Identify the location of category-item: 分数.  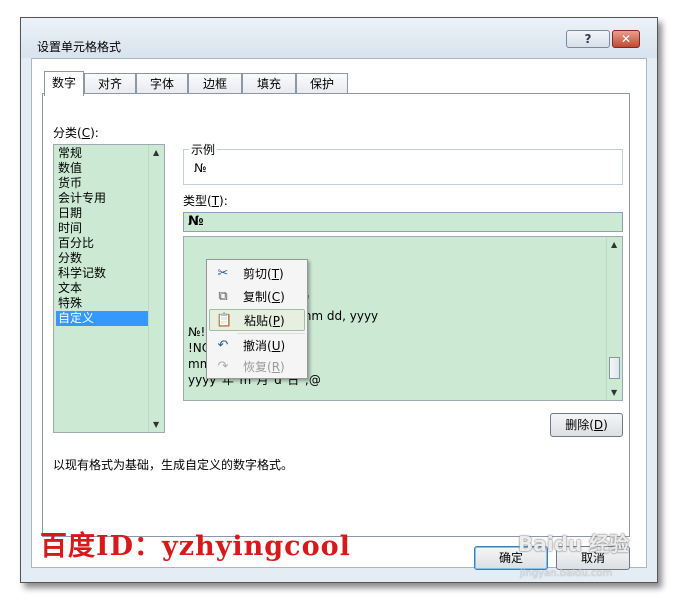
(106, 258).